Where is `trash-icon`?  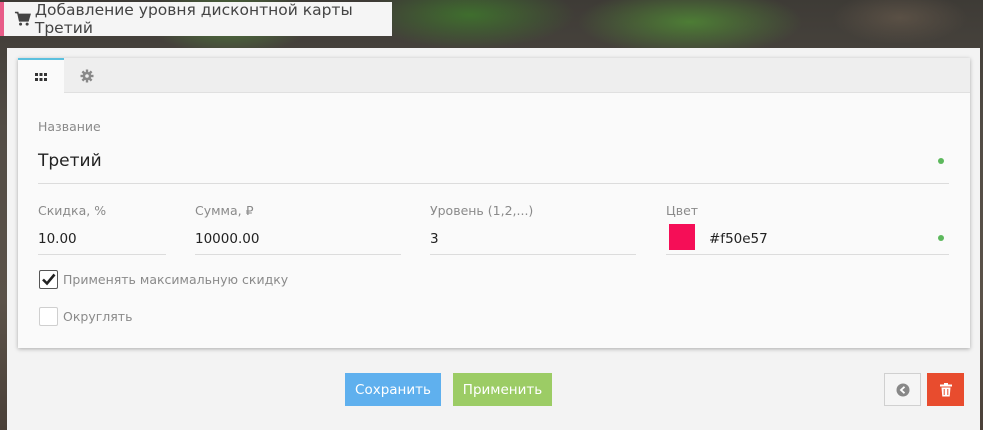 trash-icon is located at coordinates (945, 389).